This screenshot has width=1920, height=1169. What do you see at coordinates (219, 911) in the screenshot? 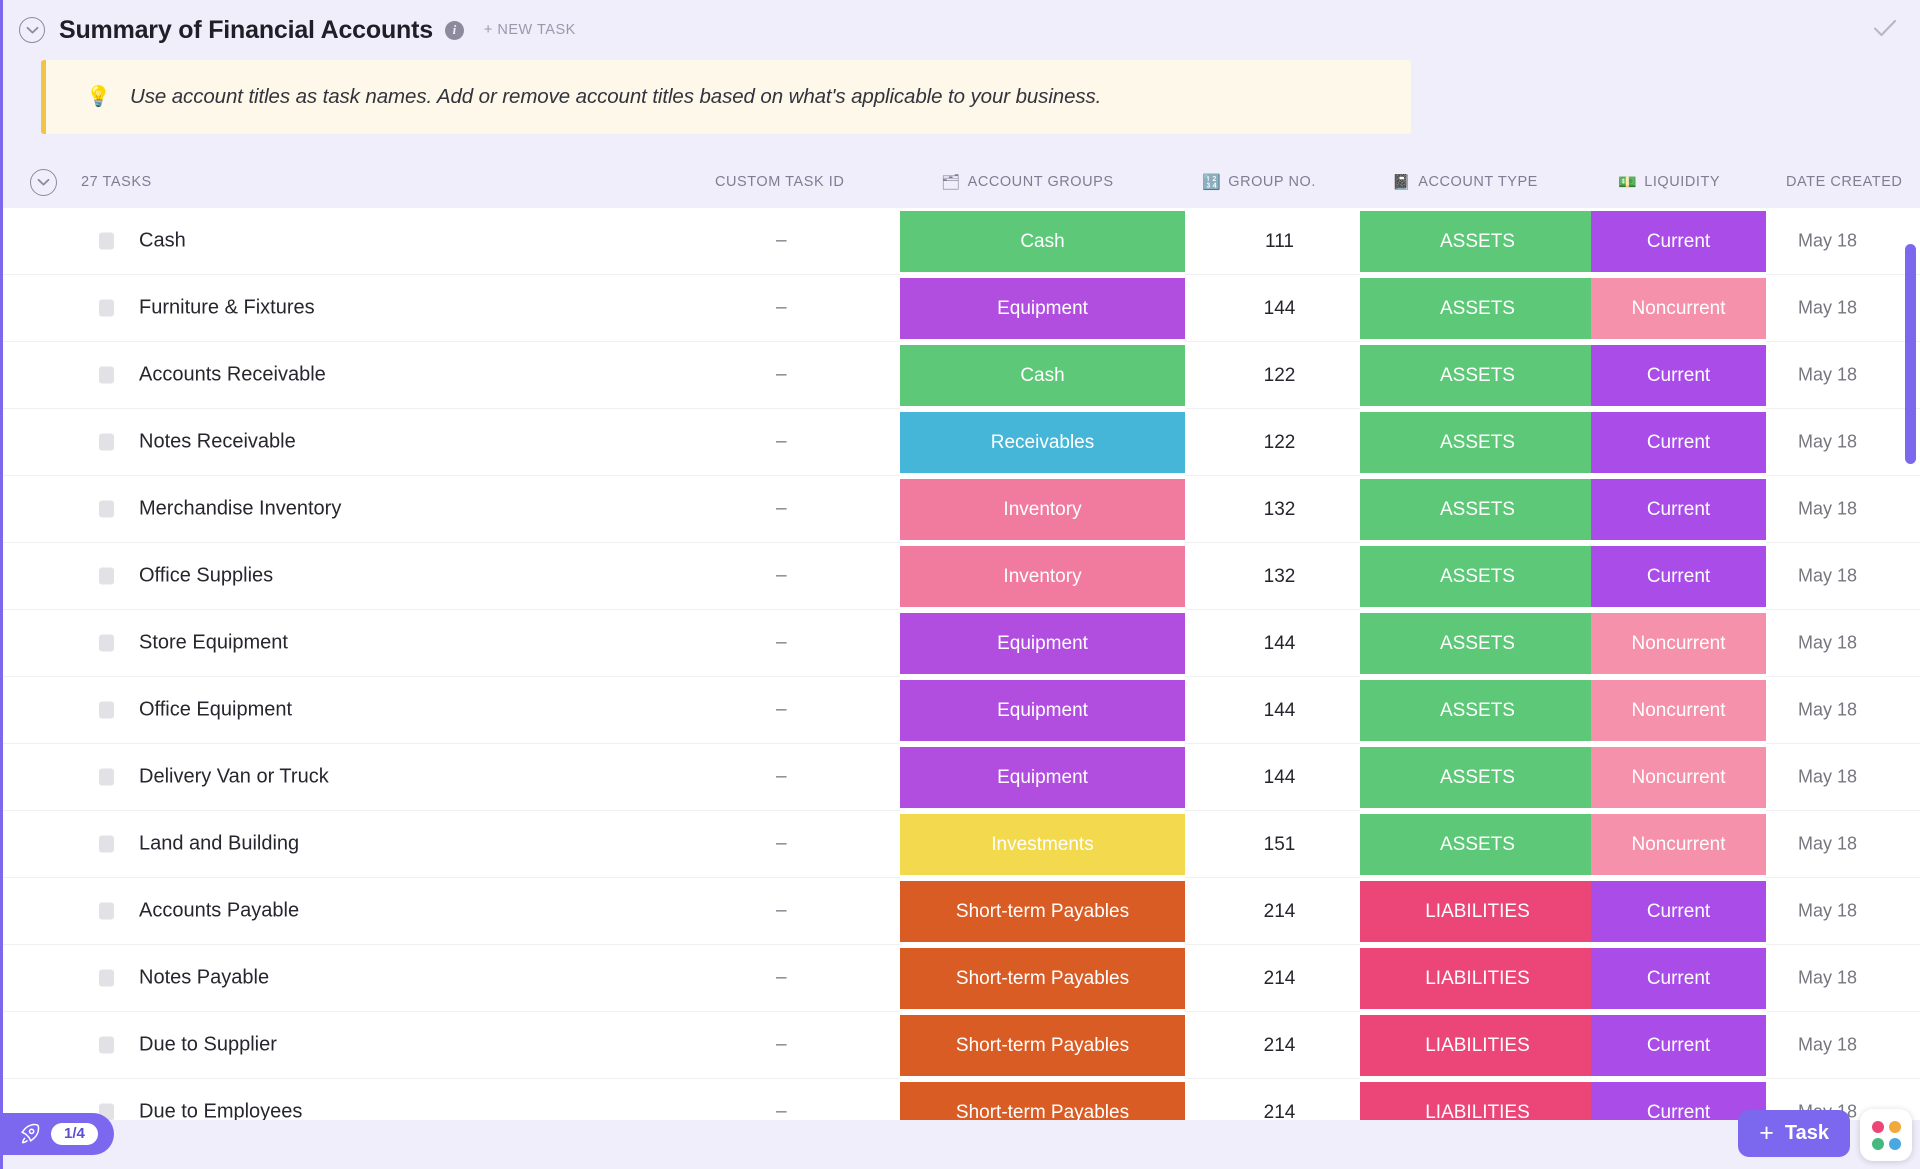
I see `task-name: Accounts Payable` at bounding box center [219, 911].